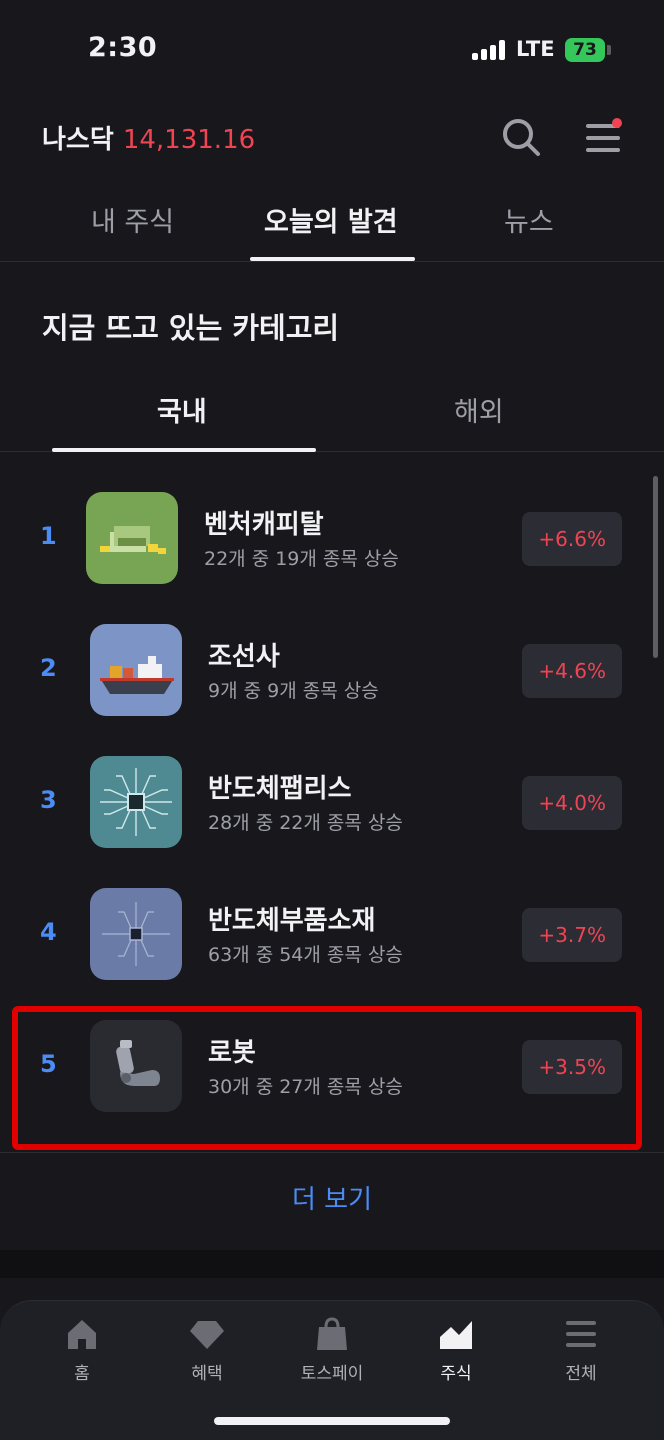 This screenshot has height=1440, width=664. Describe the element at coordinates (572, 539) in the screenshot. I see `change-badge: +6.6%` at that location.